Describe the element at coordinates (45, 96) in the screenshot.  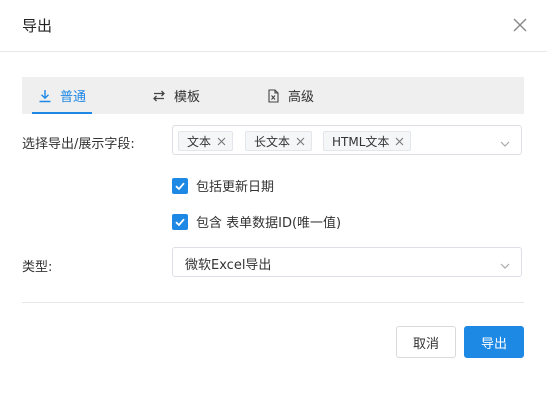
I see `download-icon` at that location.